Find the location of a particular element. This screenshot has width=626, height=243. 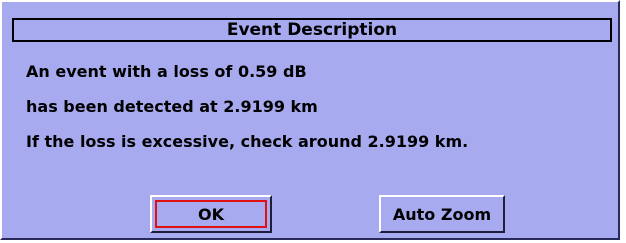

dialog-title: Event Description is located at coordinates (312, 30).